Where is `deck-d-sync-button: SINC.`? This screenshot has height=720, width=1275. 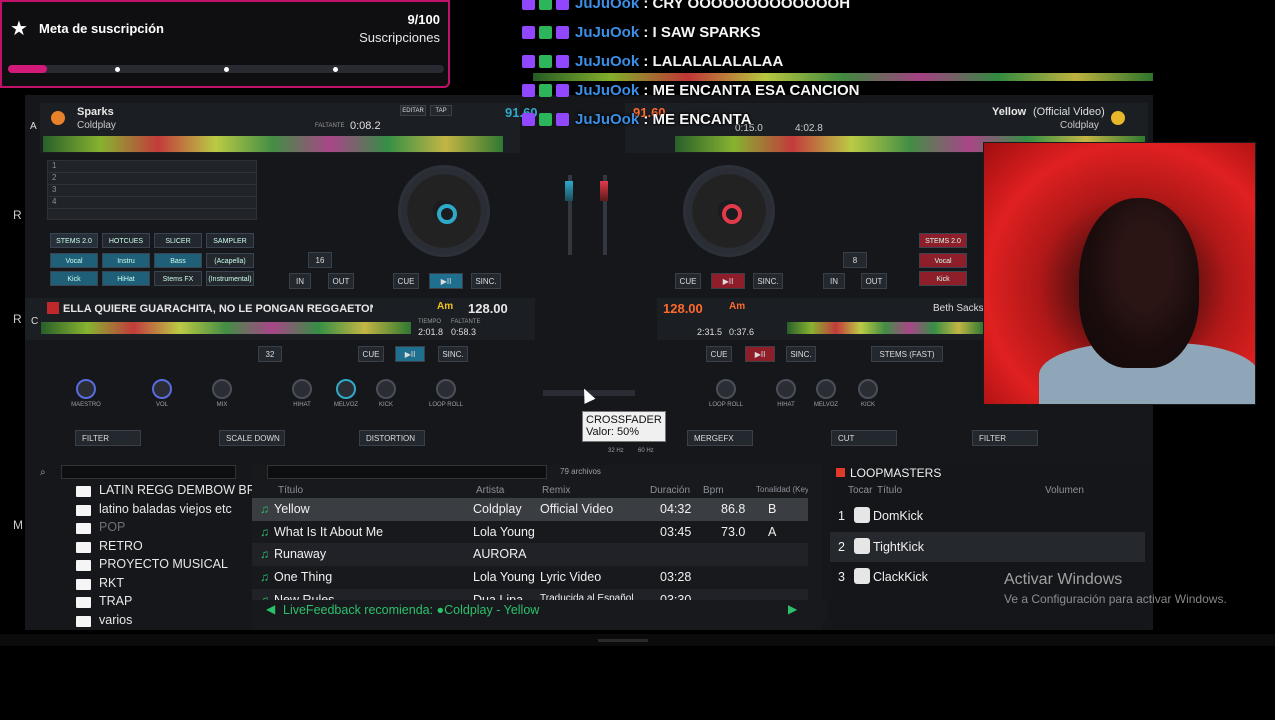
deck-d-sync-button: SINC. is located at coordinates (801, 354).